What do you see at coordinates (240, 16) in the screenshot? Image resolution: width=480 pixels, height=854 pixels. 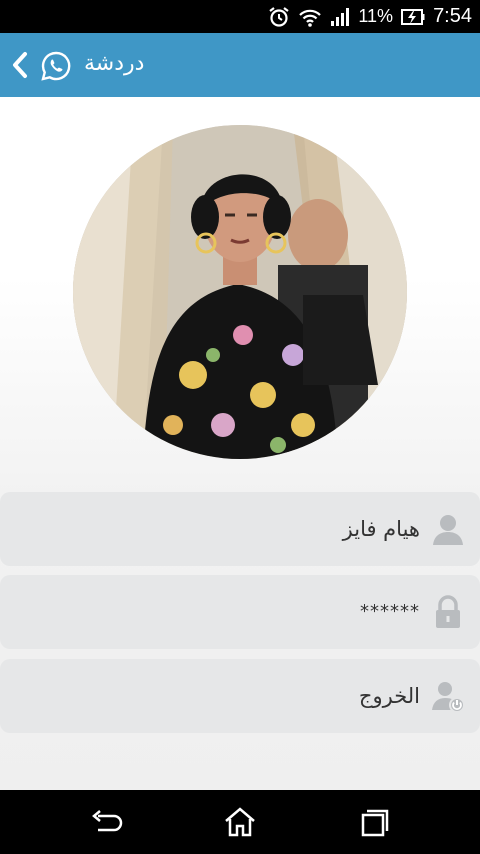 I see `status-bar: 11% 7:54` at bounding box center [240, 16].